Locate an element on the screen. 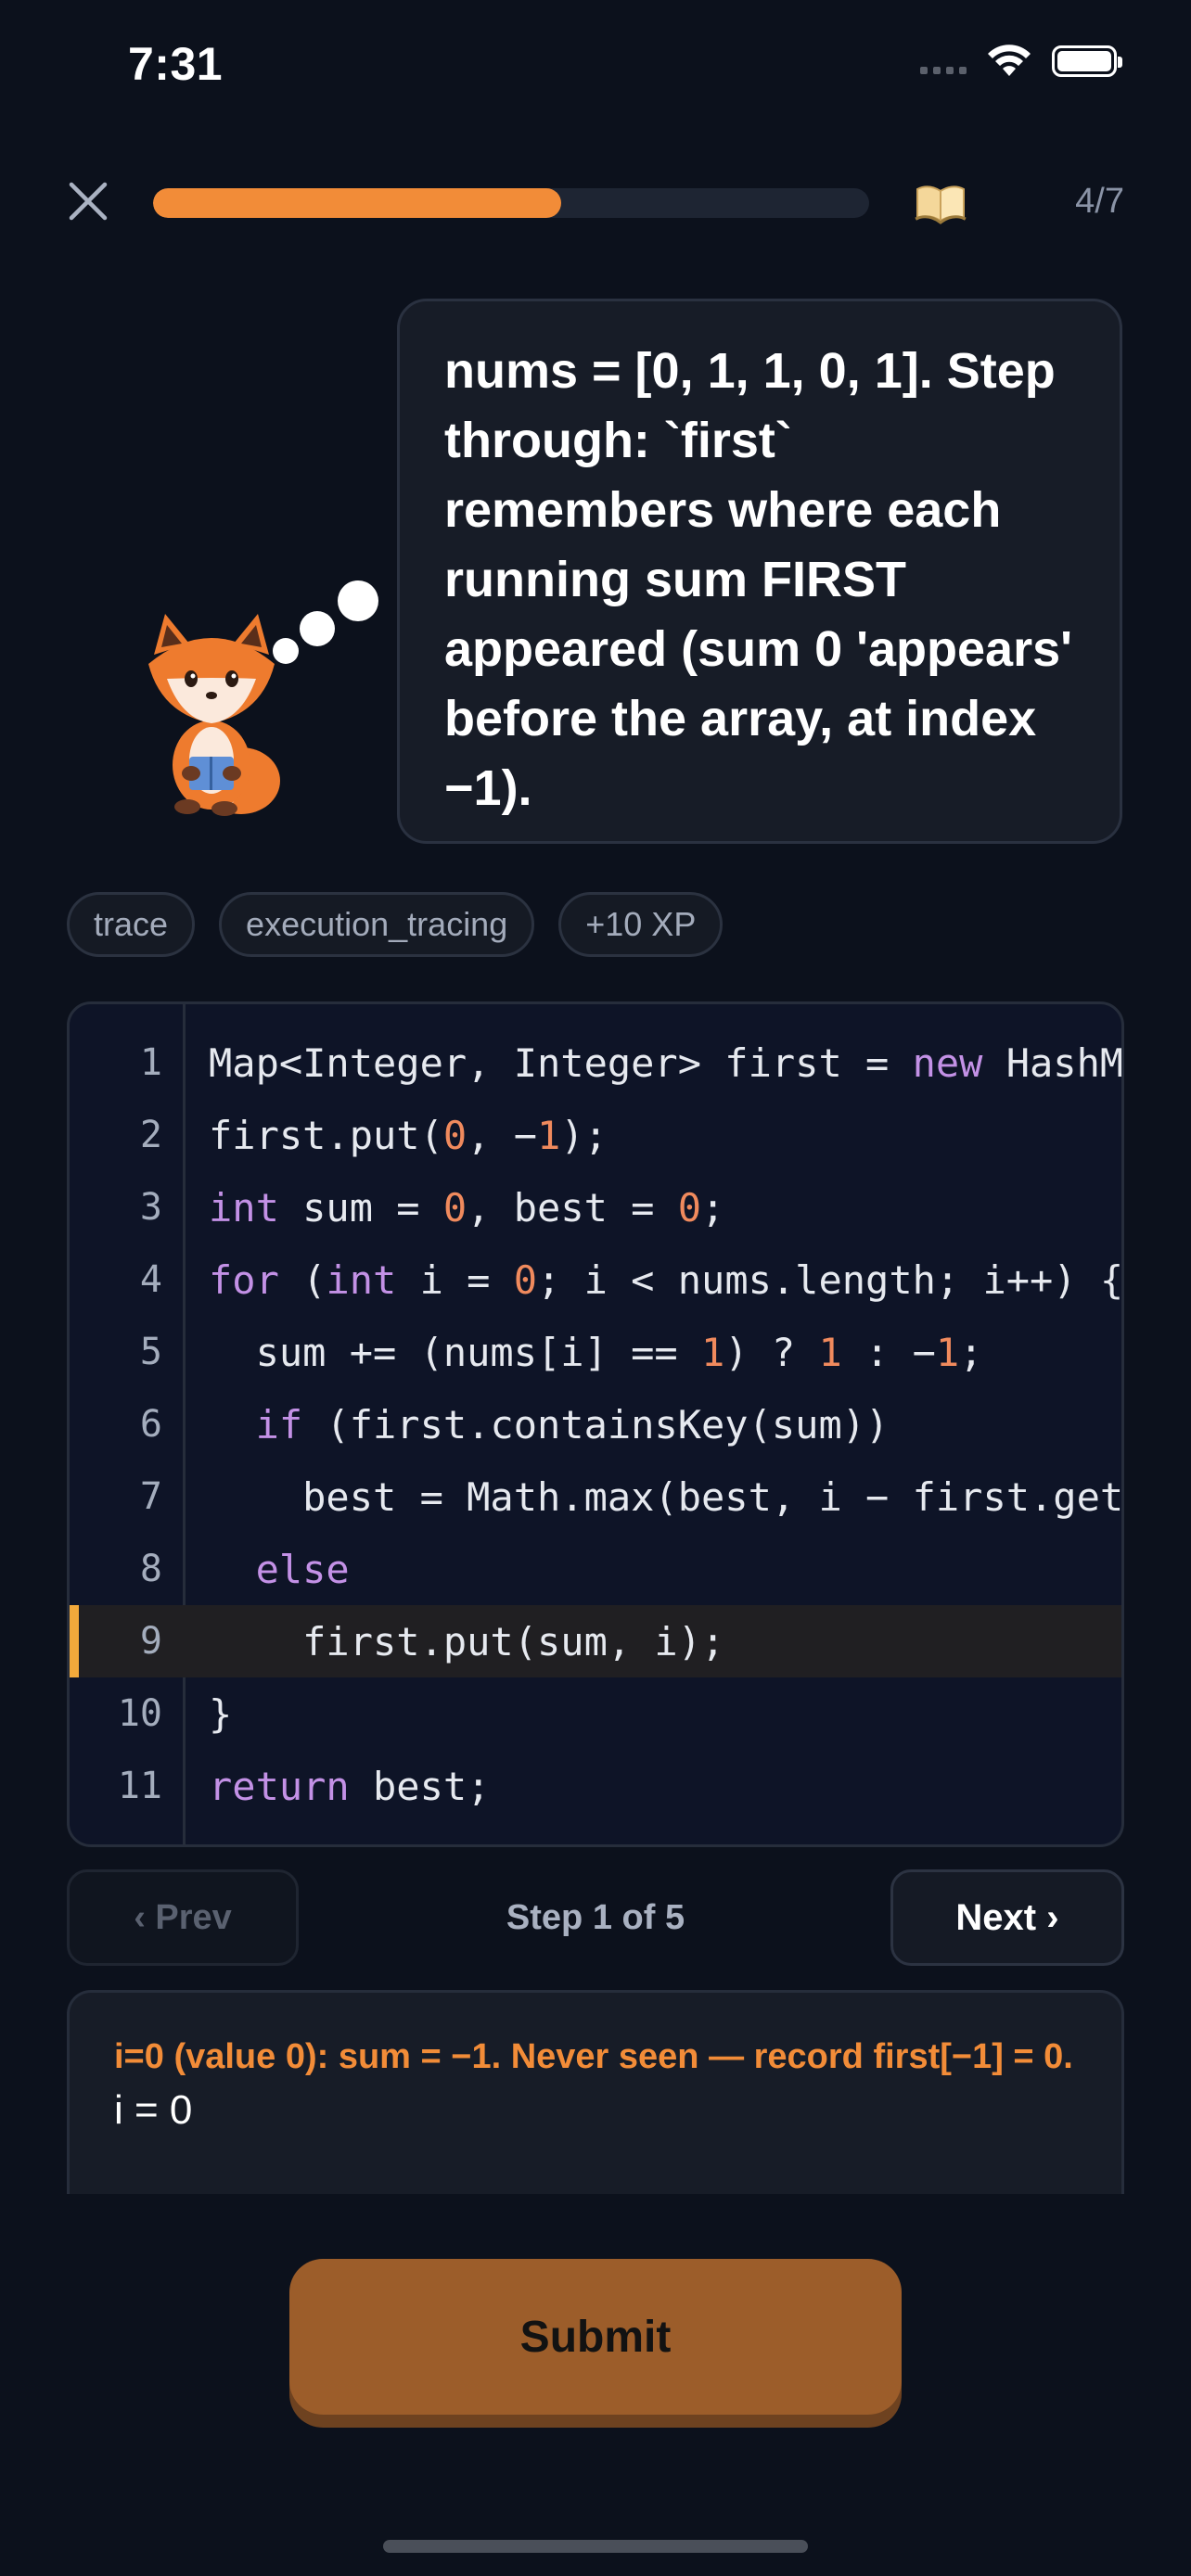 This screenshot has width=1191, height=2576. code-keyword: else is located at coordinates (302, 1569).